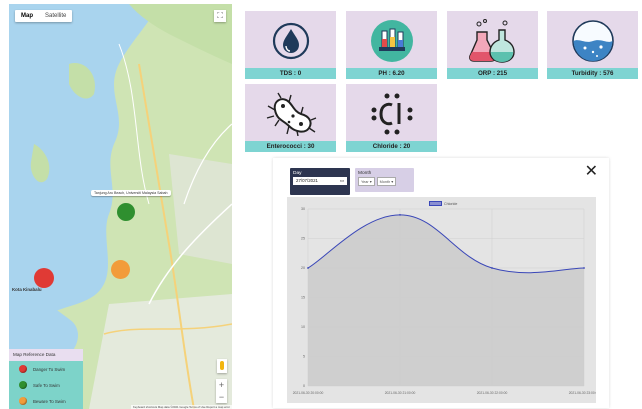 Image resolution: width=642 pixels, height=409 pixels. I want to click on card-enterococci: Enterococci : 30, so click(290, 118).